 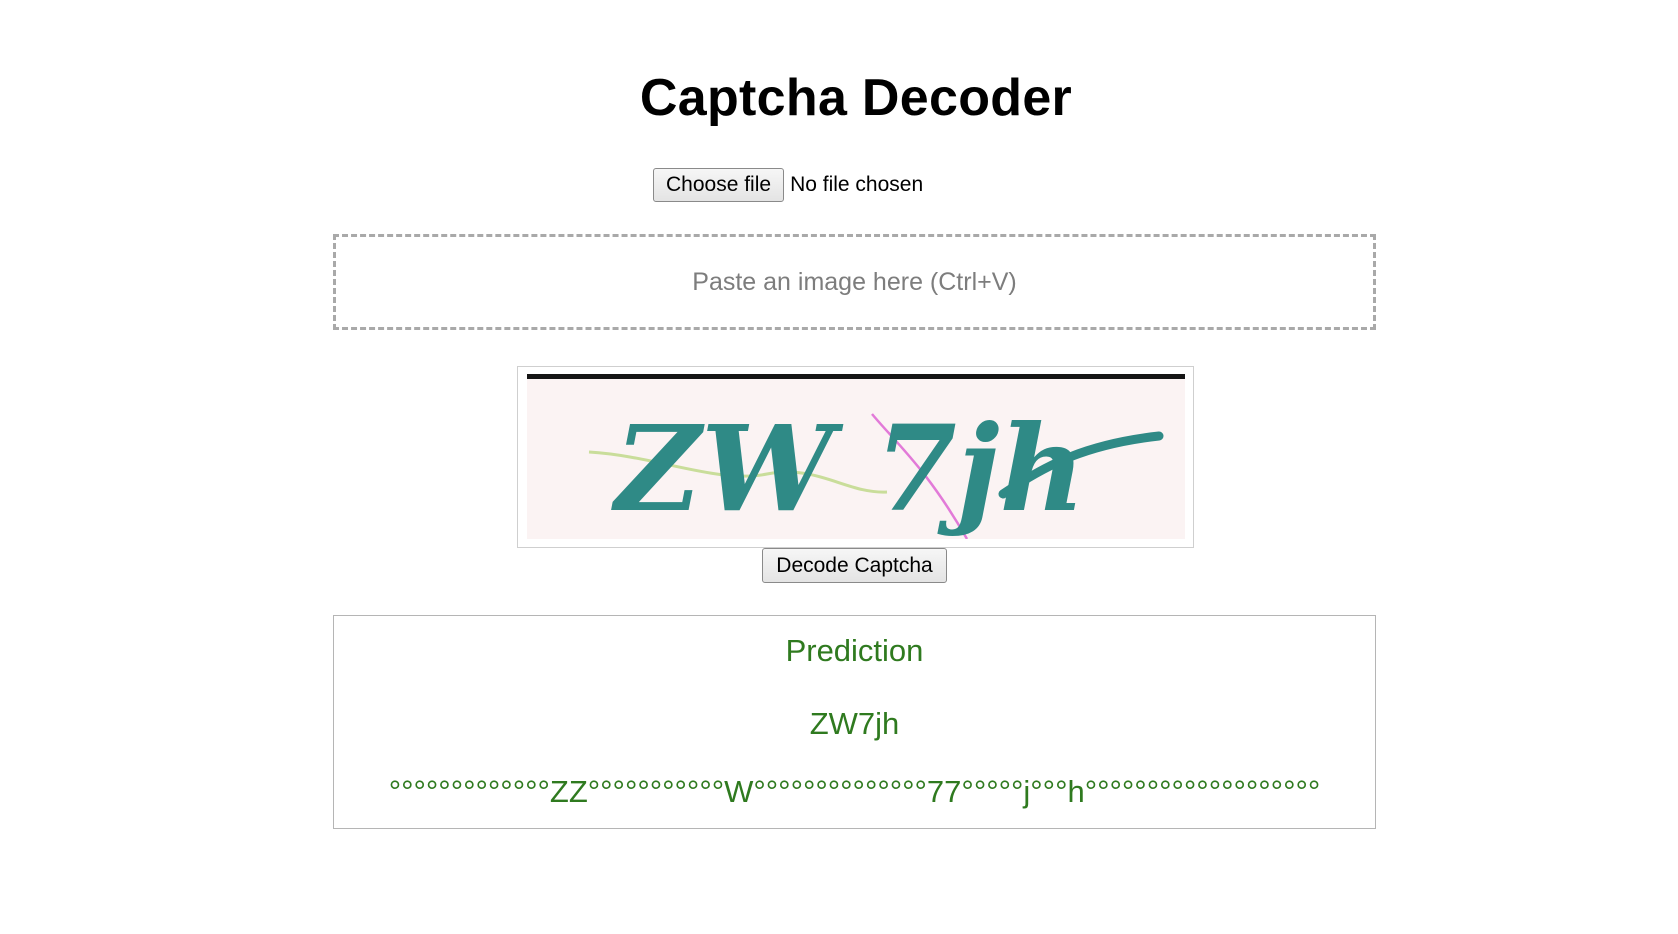 I want to click on captcha-glyphs: ZW 7jh, so click(x=848, y=468).